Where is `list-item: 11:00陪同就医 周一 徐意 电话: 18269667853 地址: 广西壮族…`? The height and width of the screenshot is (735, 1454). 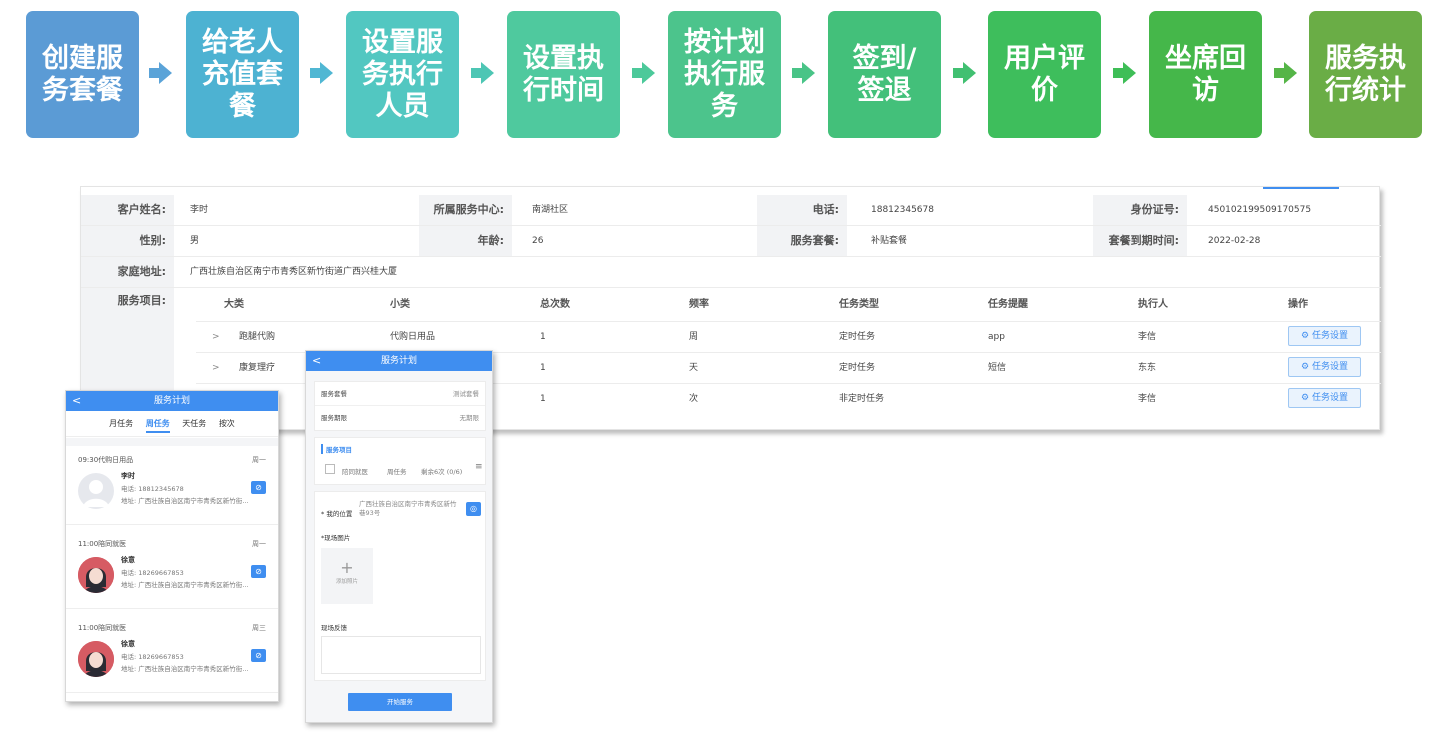 list-item: 11:00陪同就医 周一 徐意 电话: 18269667853 地址: 广西壮族… is located at coordinates (172, 570).